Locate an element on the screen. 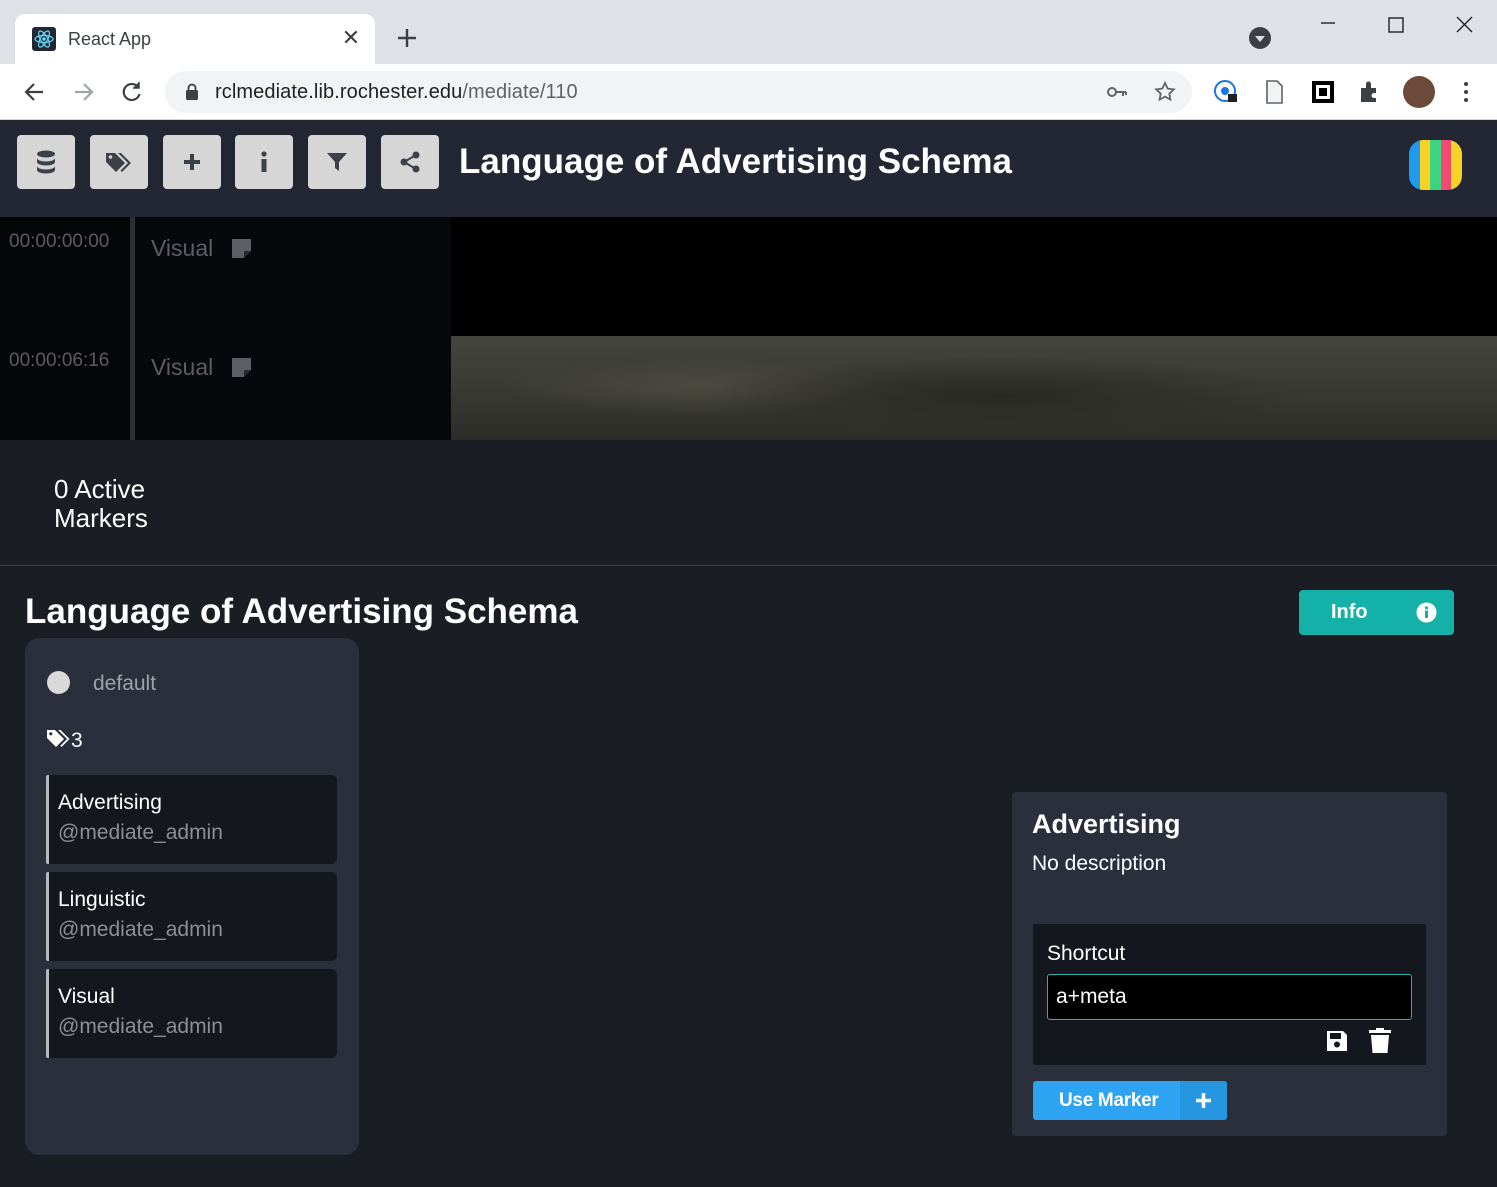 Image resolution: width=1497 pixels, height=1187 pixels. close-window-icon is located at coordinates (1464, 25).